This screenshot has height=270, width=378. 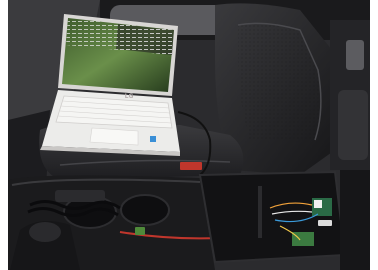 What do you see at coordinates (243, 239) in the screenshot?
I see `module-display-readout` at bounding box center [243, 239].